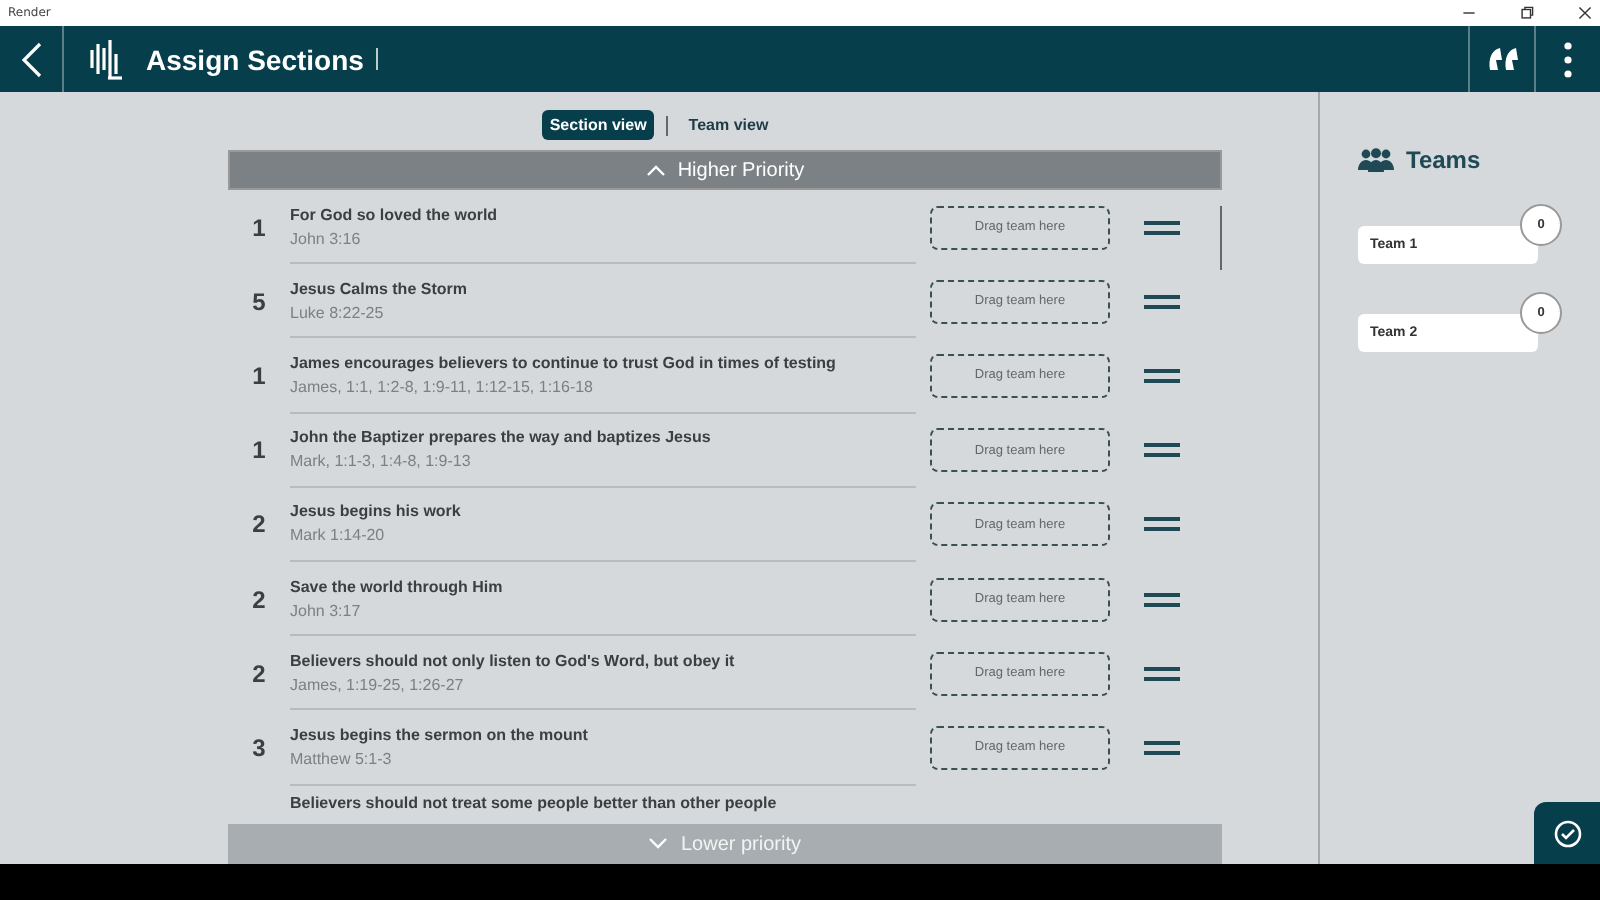  I want to click on section-count: 5, so click(259, 301).